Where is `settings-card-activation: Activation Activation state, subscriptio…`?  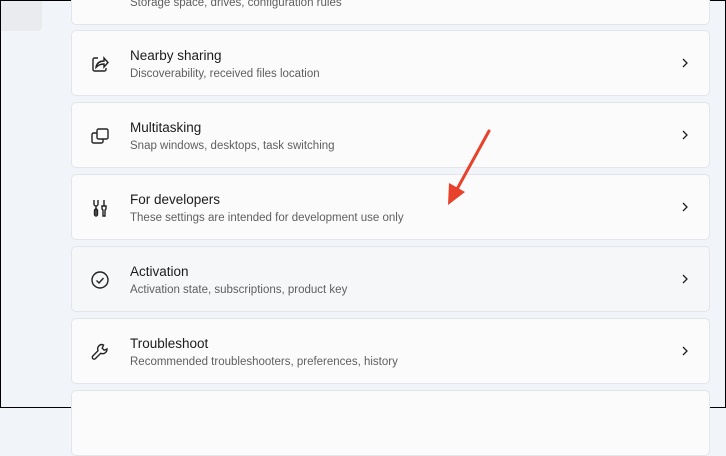 settings-card-activation: Activation Activation state, subscriptio… is located at coordinates (390, 279).